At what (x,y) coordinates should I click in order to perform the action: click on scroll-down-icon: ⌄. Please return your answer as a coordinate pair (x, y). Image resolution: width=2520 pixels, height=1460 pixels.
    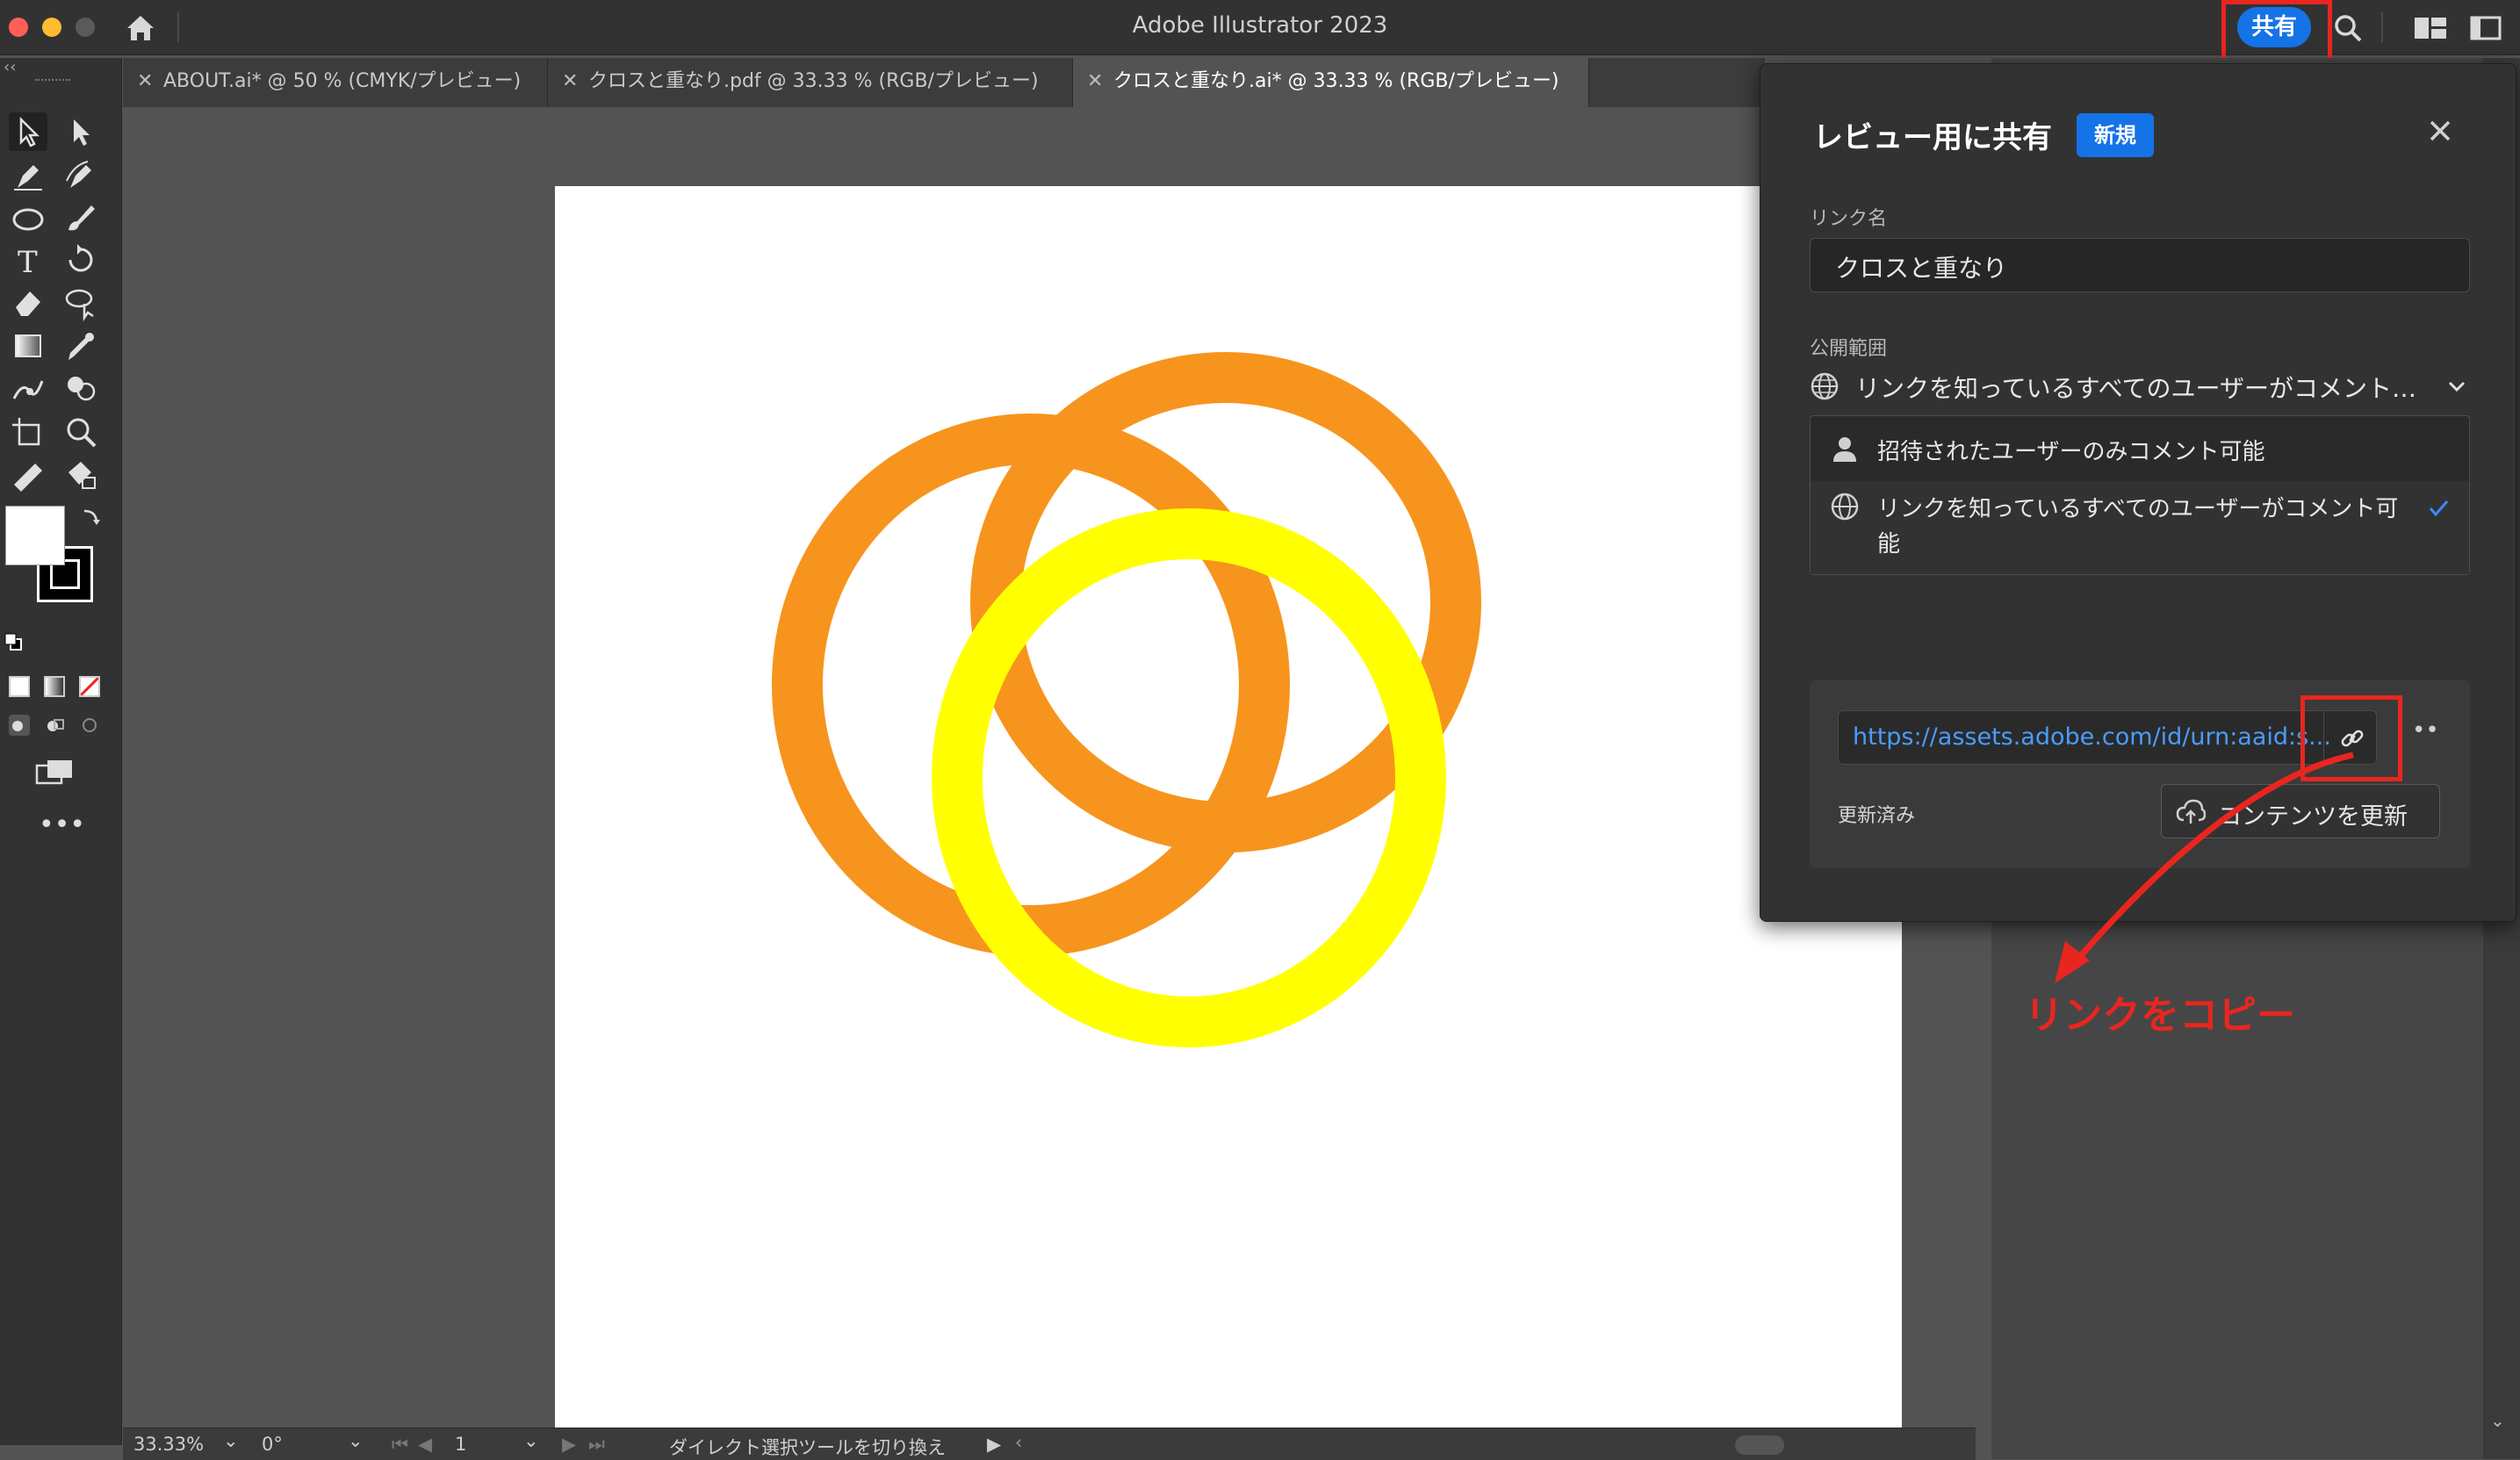
    Looking at the image, I should click on (2497, 1420).